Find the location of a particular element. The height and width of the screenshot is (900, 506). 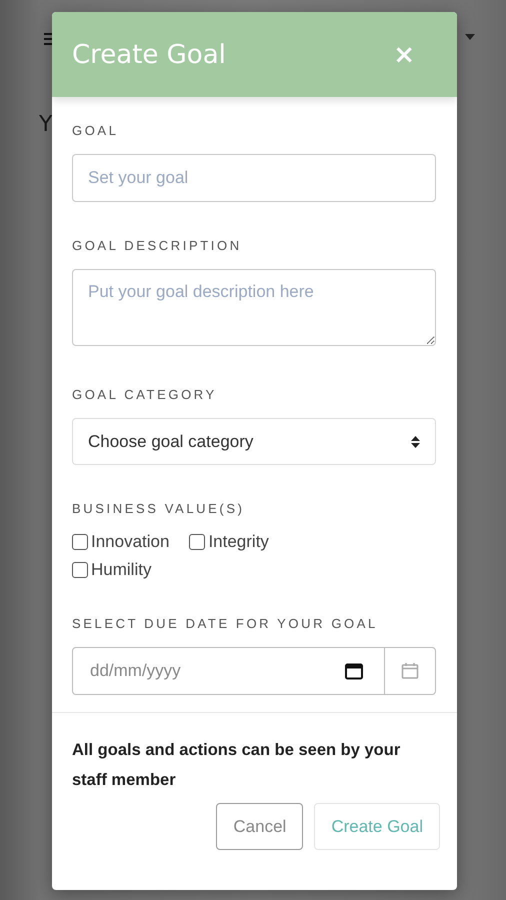

create-goal-button: Create Goal is located at coordinates (377, 826).